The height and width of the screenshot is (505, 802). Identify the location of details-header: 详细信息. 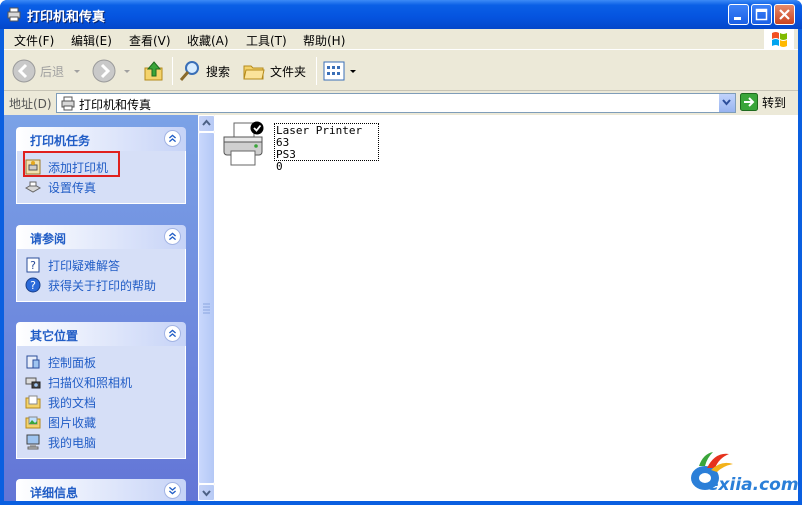
(101, 490).